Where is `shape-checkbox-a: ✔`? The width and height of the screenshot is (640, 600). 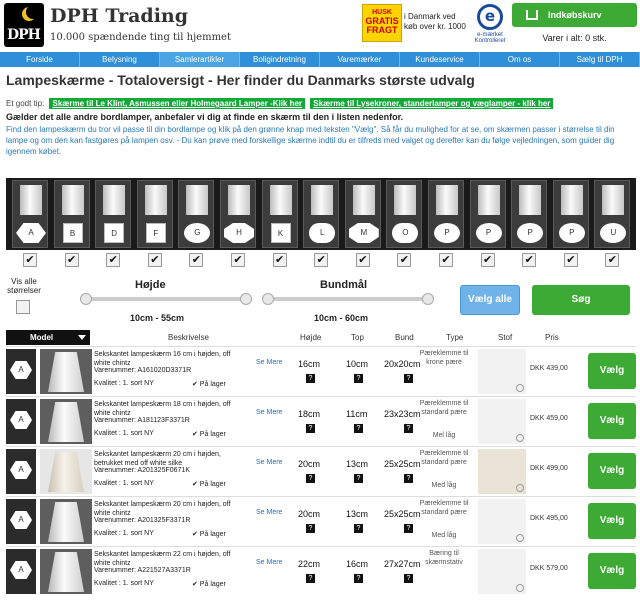
shape-checkbox-a: ✔ is located at coordinates (30, 260).